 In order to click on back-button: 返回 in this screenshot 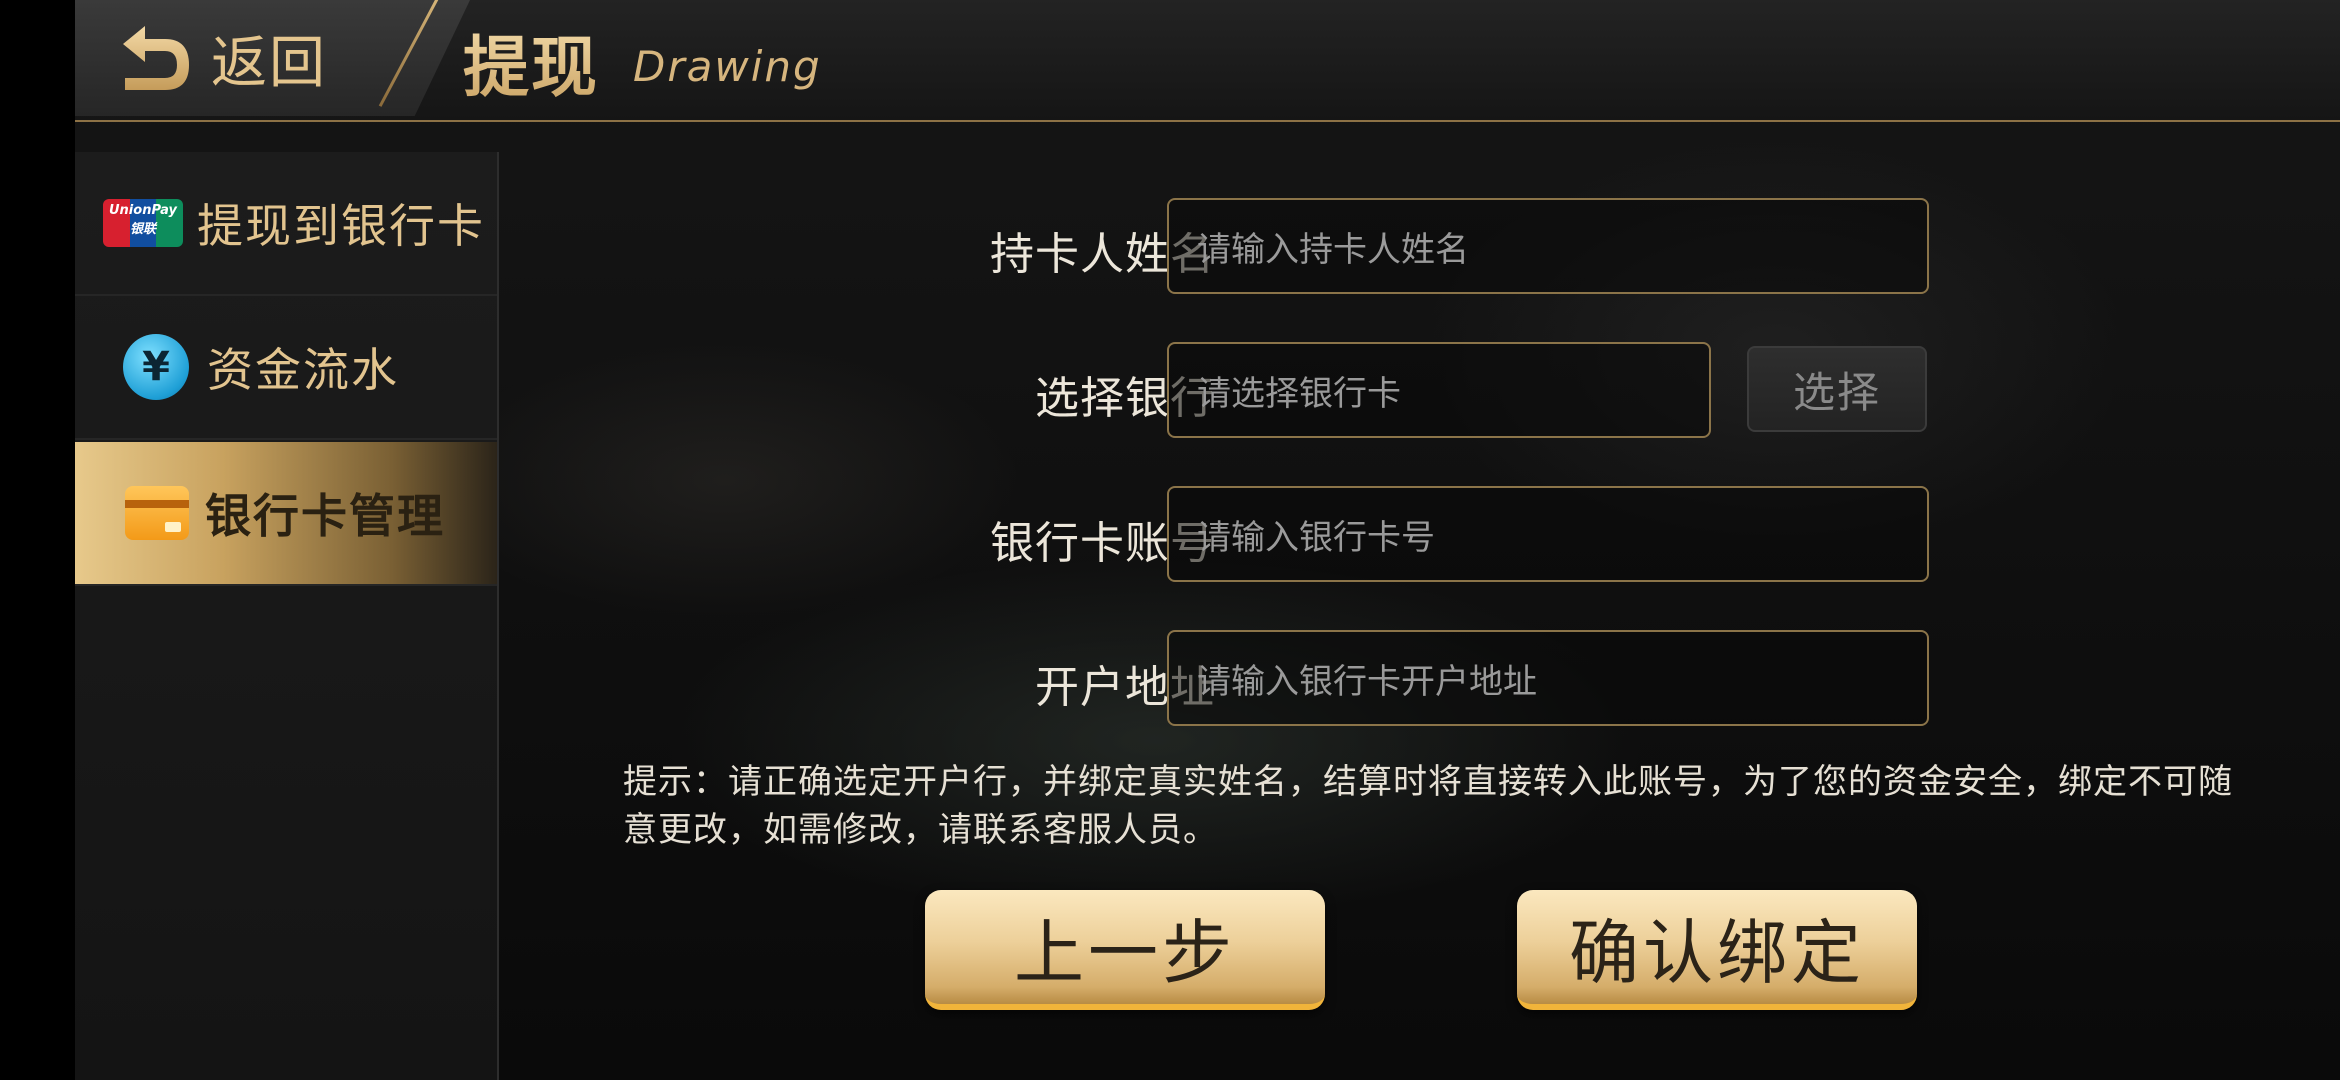, I will do `click(265, 58)`.